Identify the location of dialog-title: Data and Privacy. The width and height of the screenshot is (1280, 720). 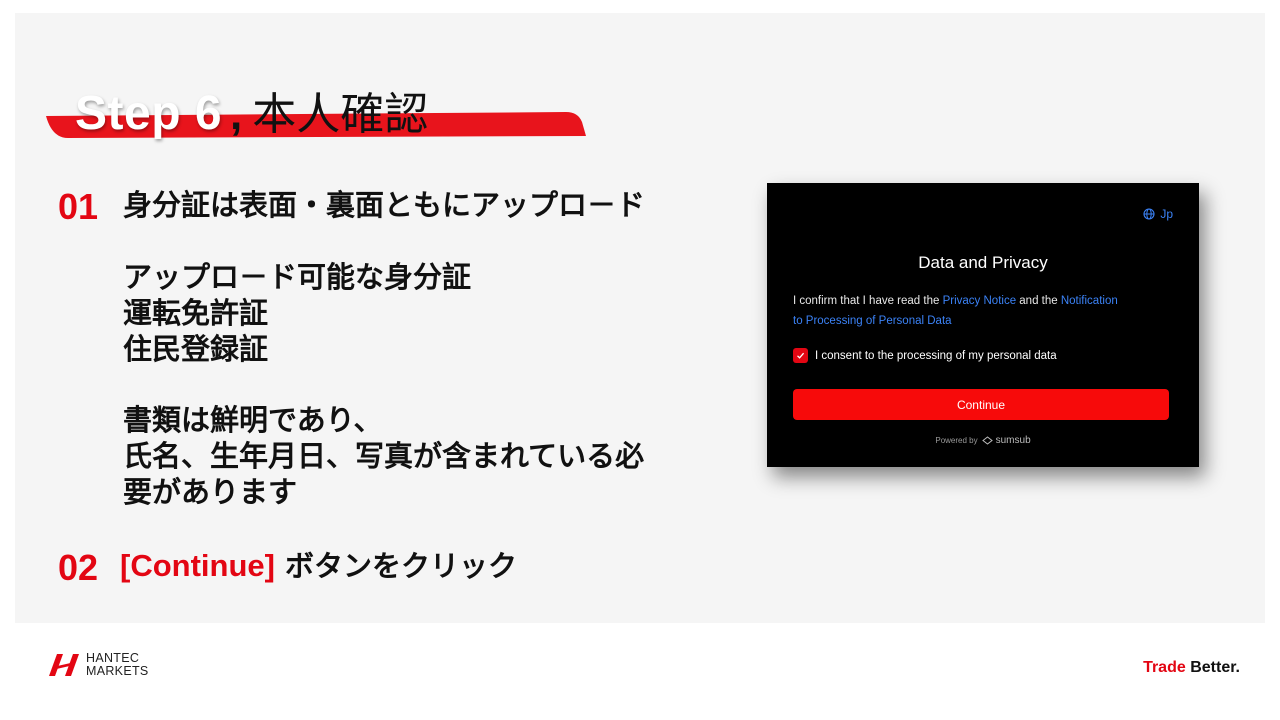
(983, 262).